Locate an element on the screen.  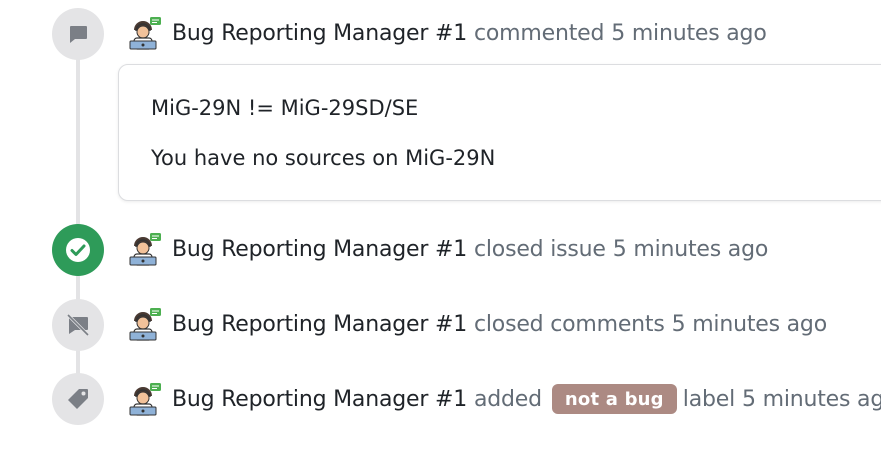
tag-badge is located at coordinates (78, 399).